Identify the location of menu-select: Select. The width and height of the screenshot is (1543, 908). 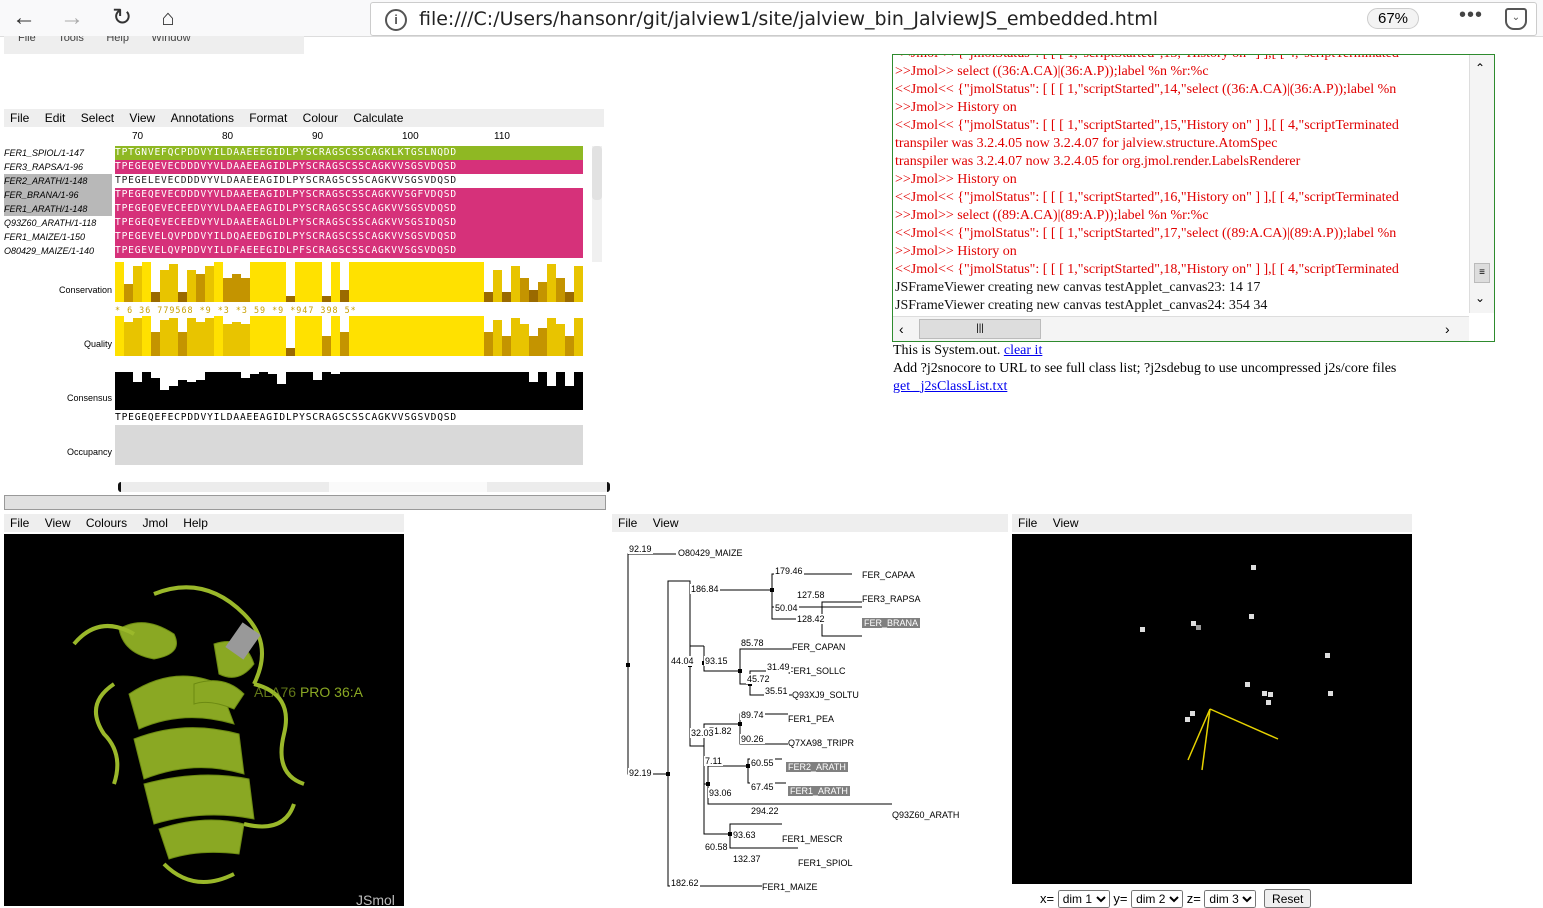
(97, 118).